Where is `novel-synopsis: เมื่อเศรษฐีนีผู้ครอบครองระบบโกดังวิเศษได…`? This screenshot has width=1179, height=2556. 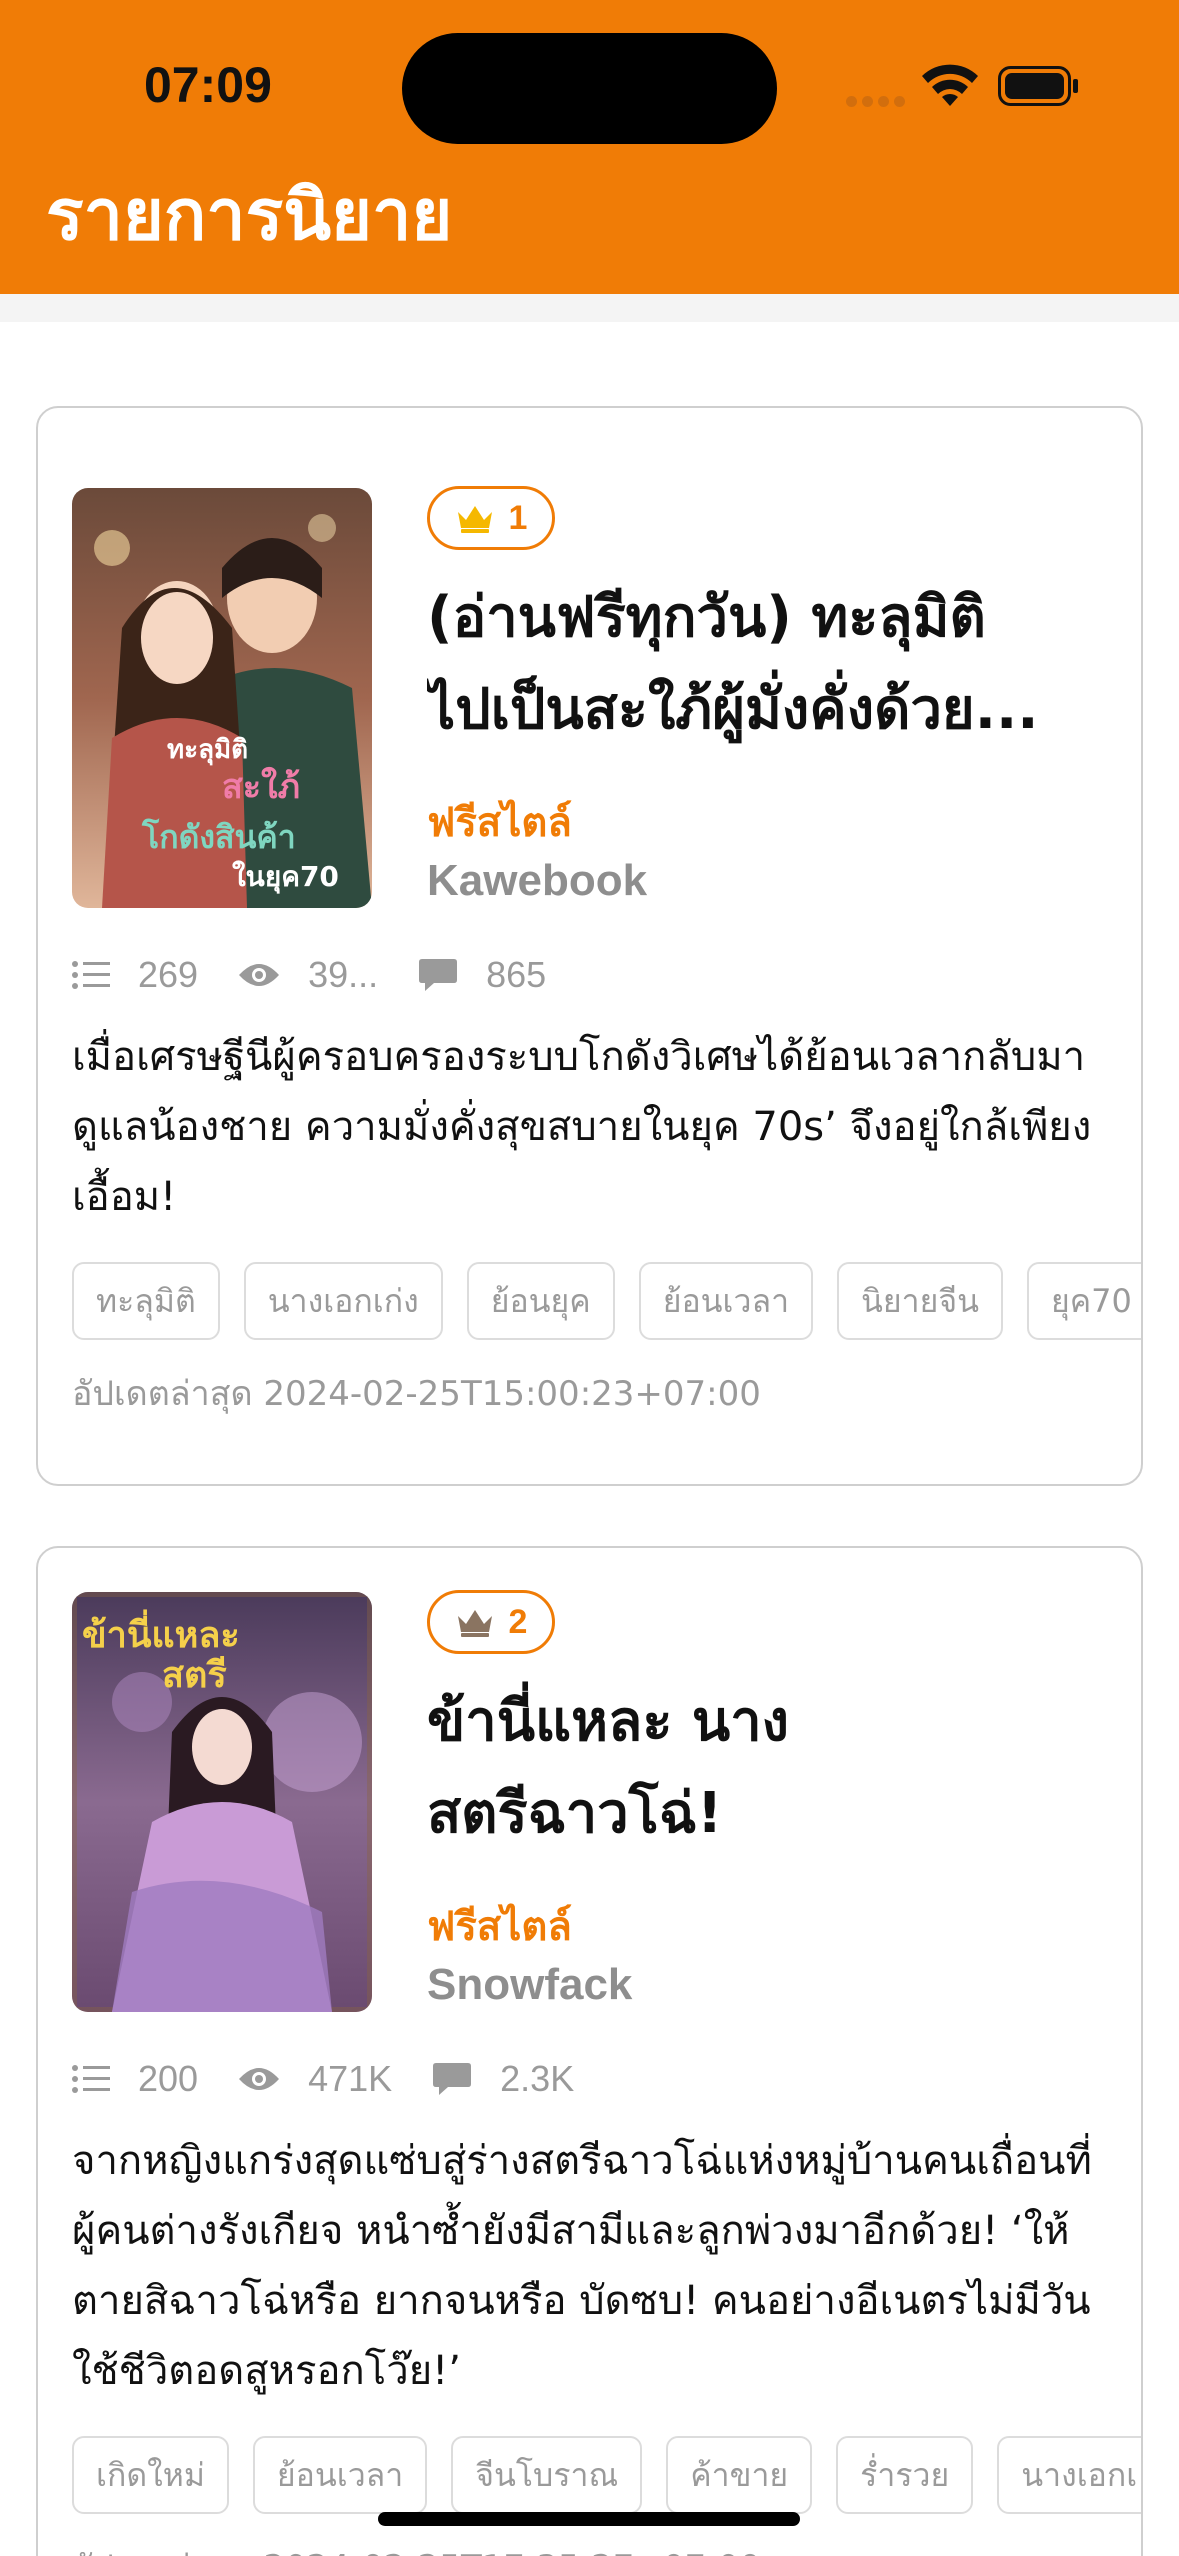
novel-synopsis: เมื่อเศรษฐีนีผู้ครอบครองระบบโกดังวิเศษได… is located at coordinates (582, 1127).